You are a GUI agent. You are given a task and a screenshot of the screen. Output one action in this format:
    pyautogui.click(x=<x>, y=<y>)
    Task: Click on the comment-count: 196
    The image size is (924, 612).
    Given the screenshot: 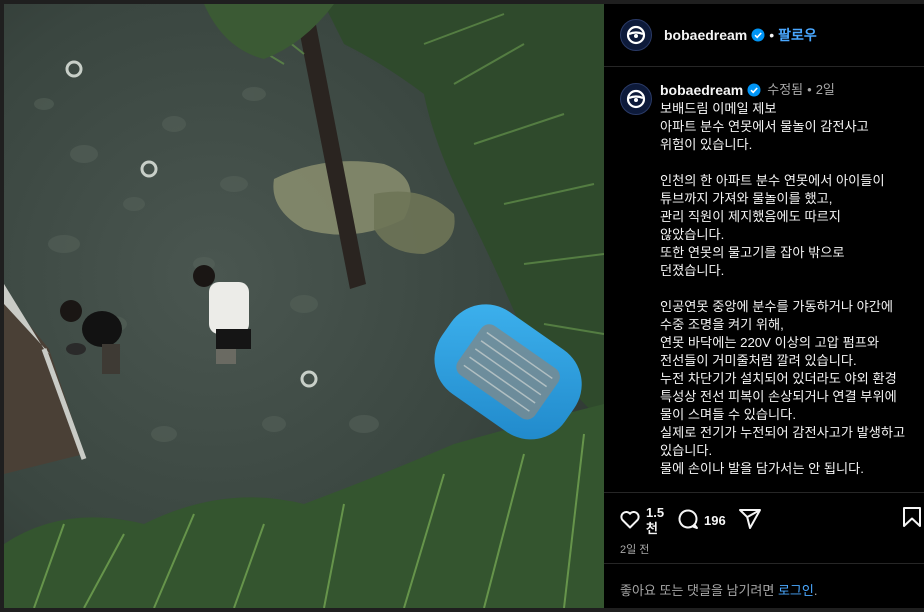 What is the action you would take?
    pyautogui.click(x=715, y=521)
    